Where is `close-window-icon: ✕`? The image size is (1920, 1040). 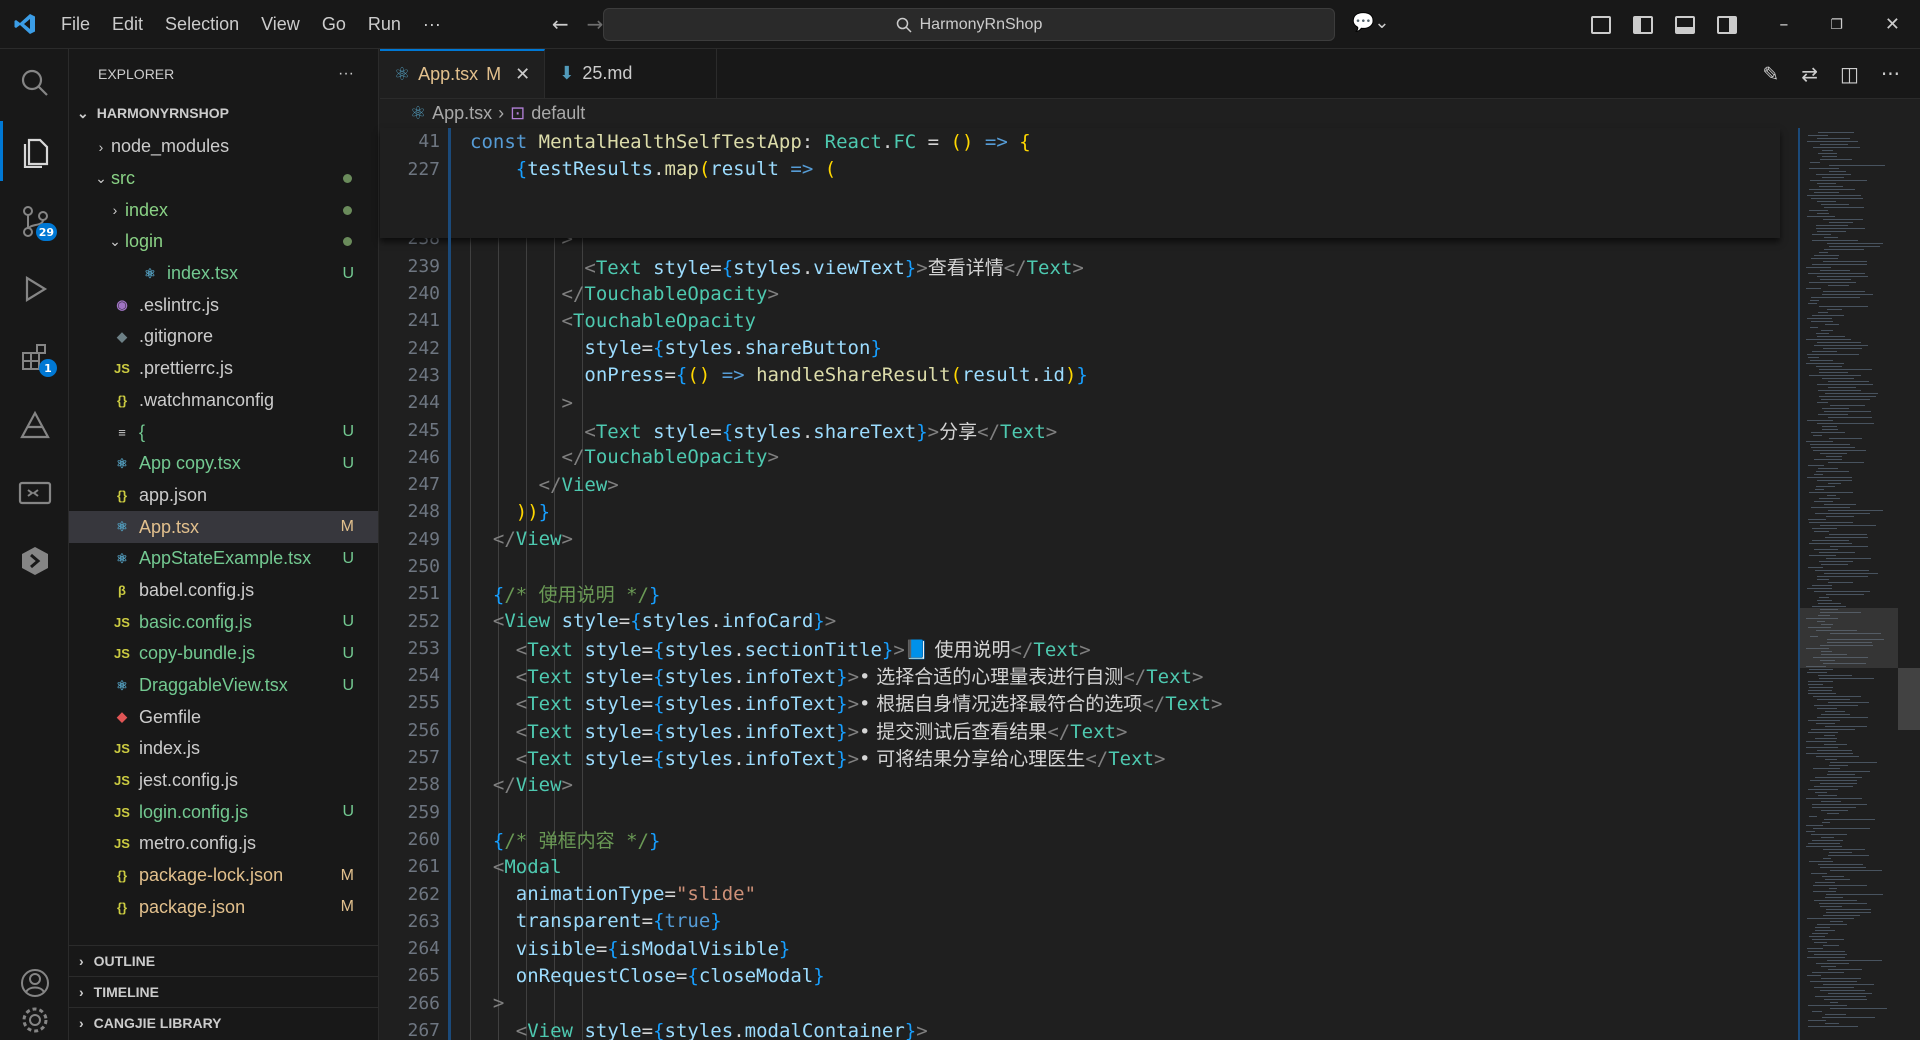
close-window-icon: ✕ is located at coordinates (1892, 24).